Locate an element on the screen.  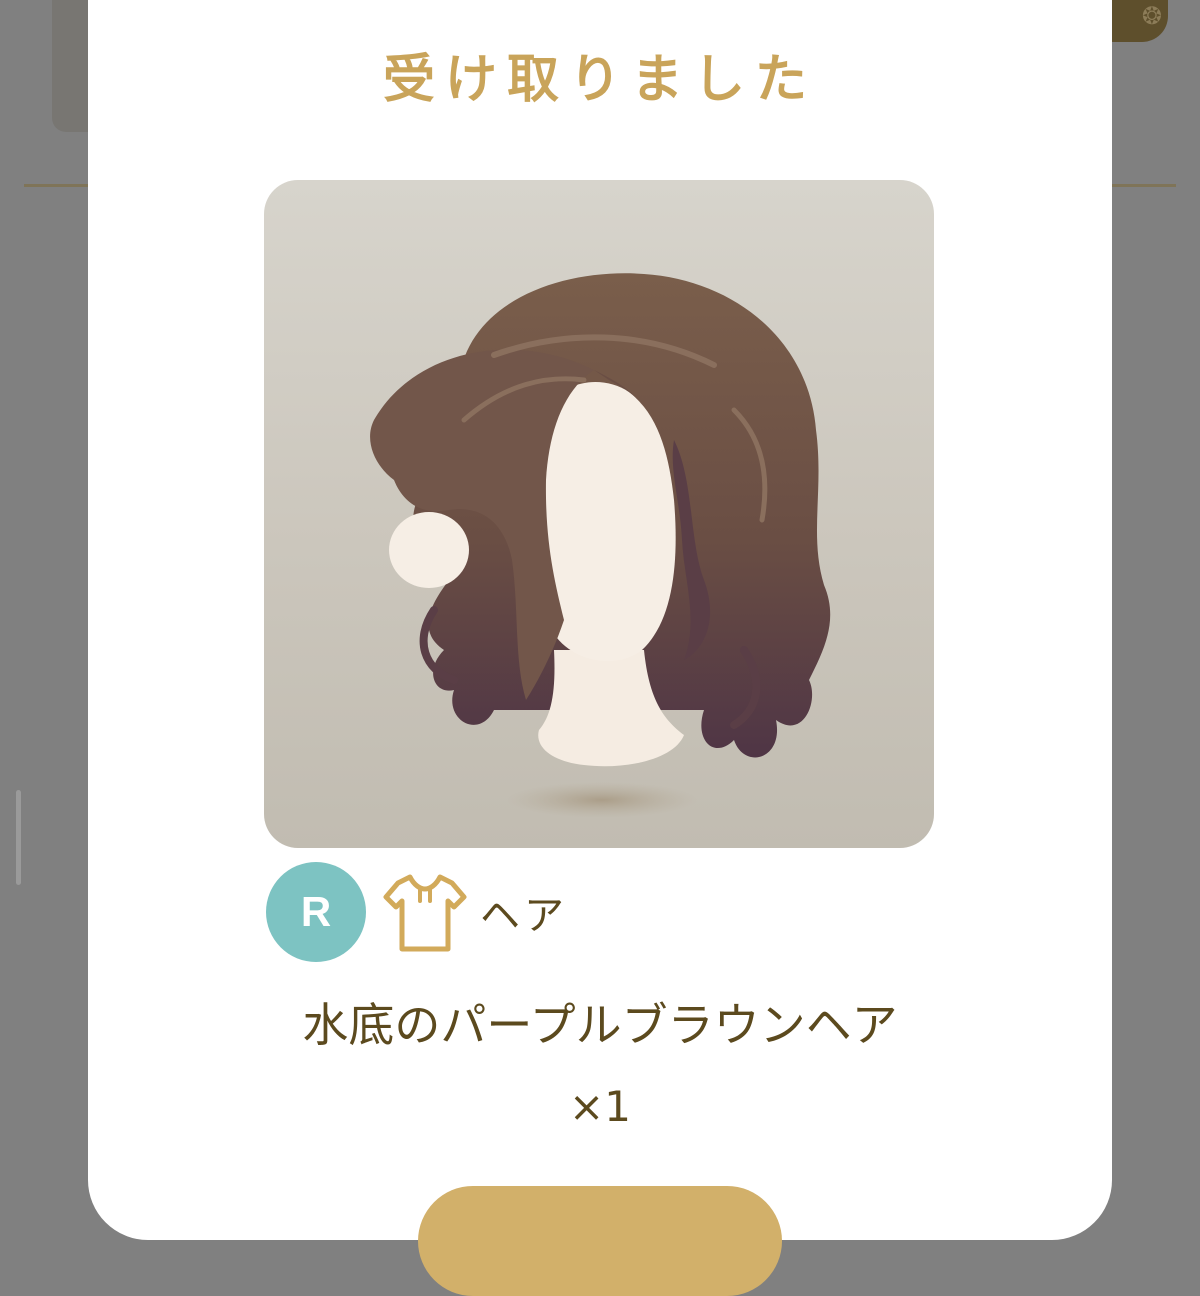
background-scrollbar is located at coordinates (18, 837).